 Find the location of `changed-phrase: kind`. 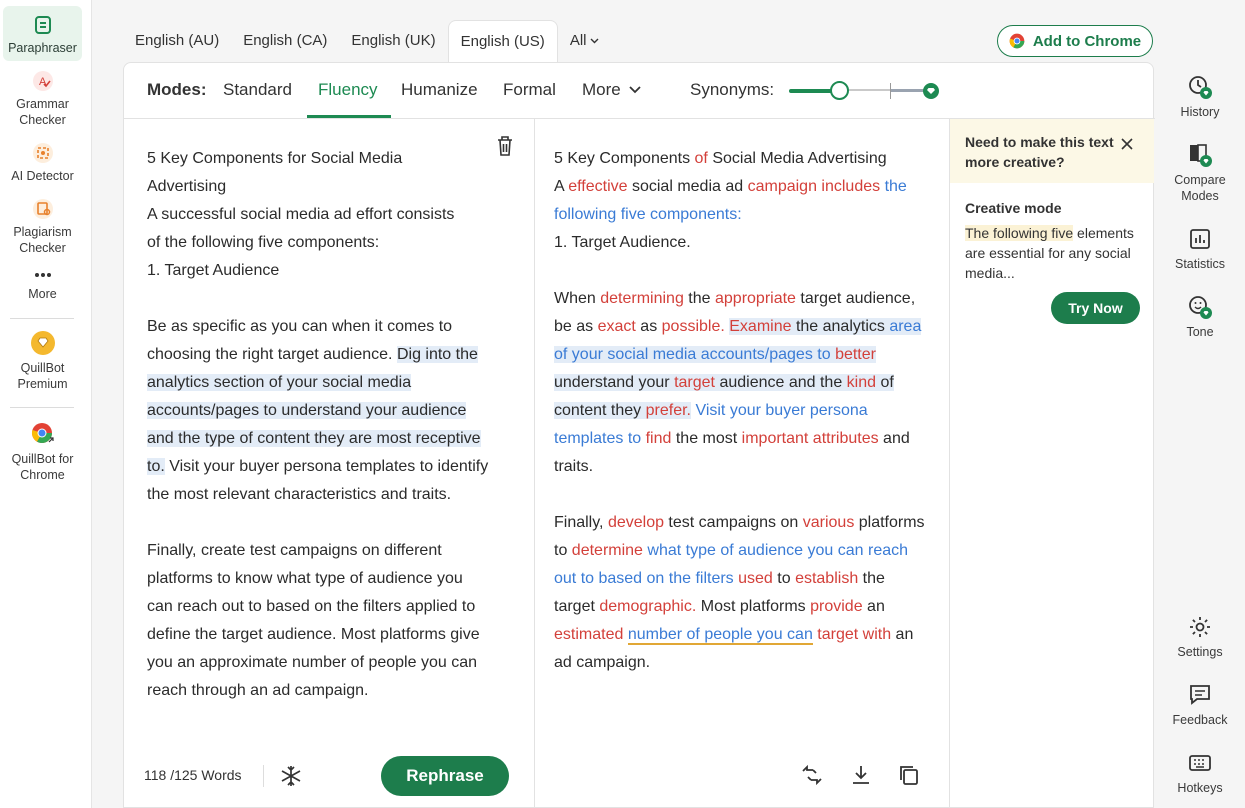

changed-phrase: kind is located at coordinates (861, 382).